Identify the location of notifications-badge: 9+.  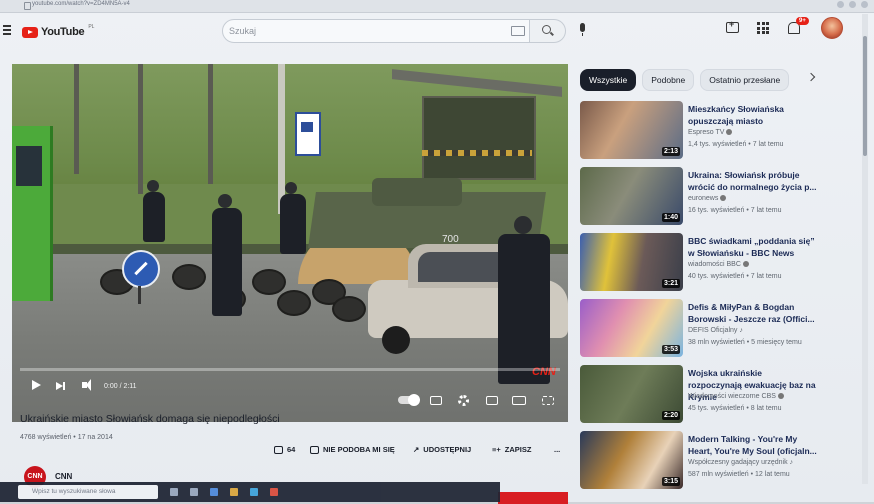
(802, 21).